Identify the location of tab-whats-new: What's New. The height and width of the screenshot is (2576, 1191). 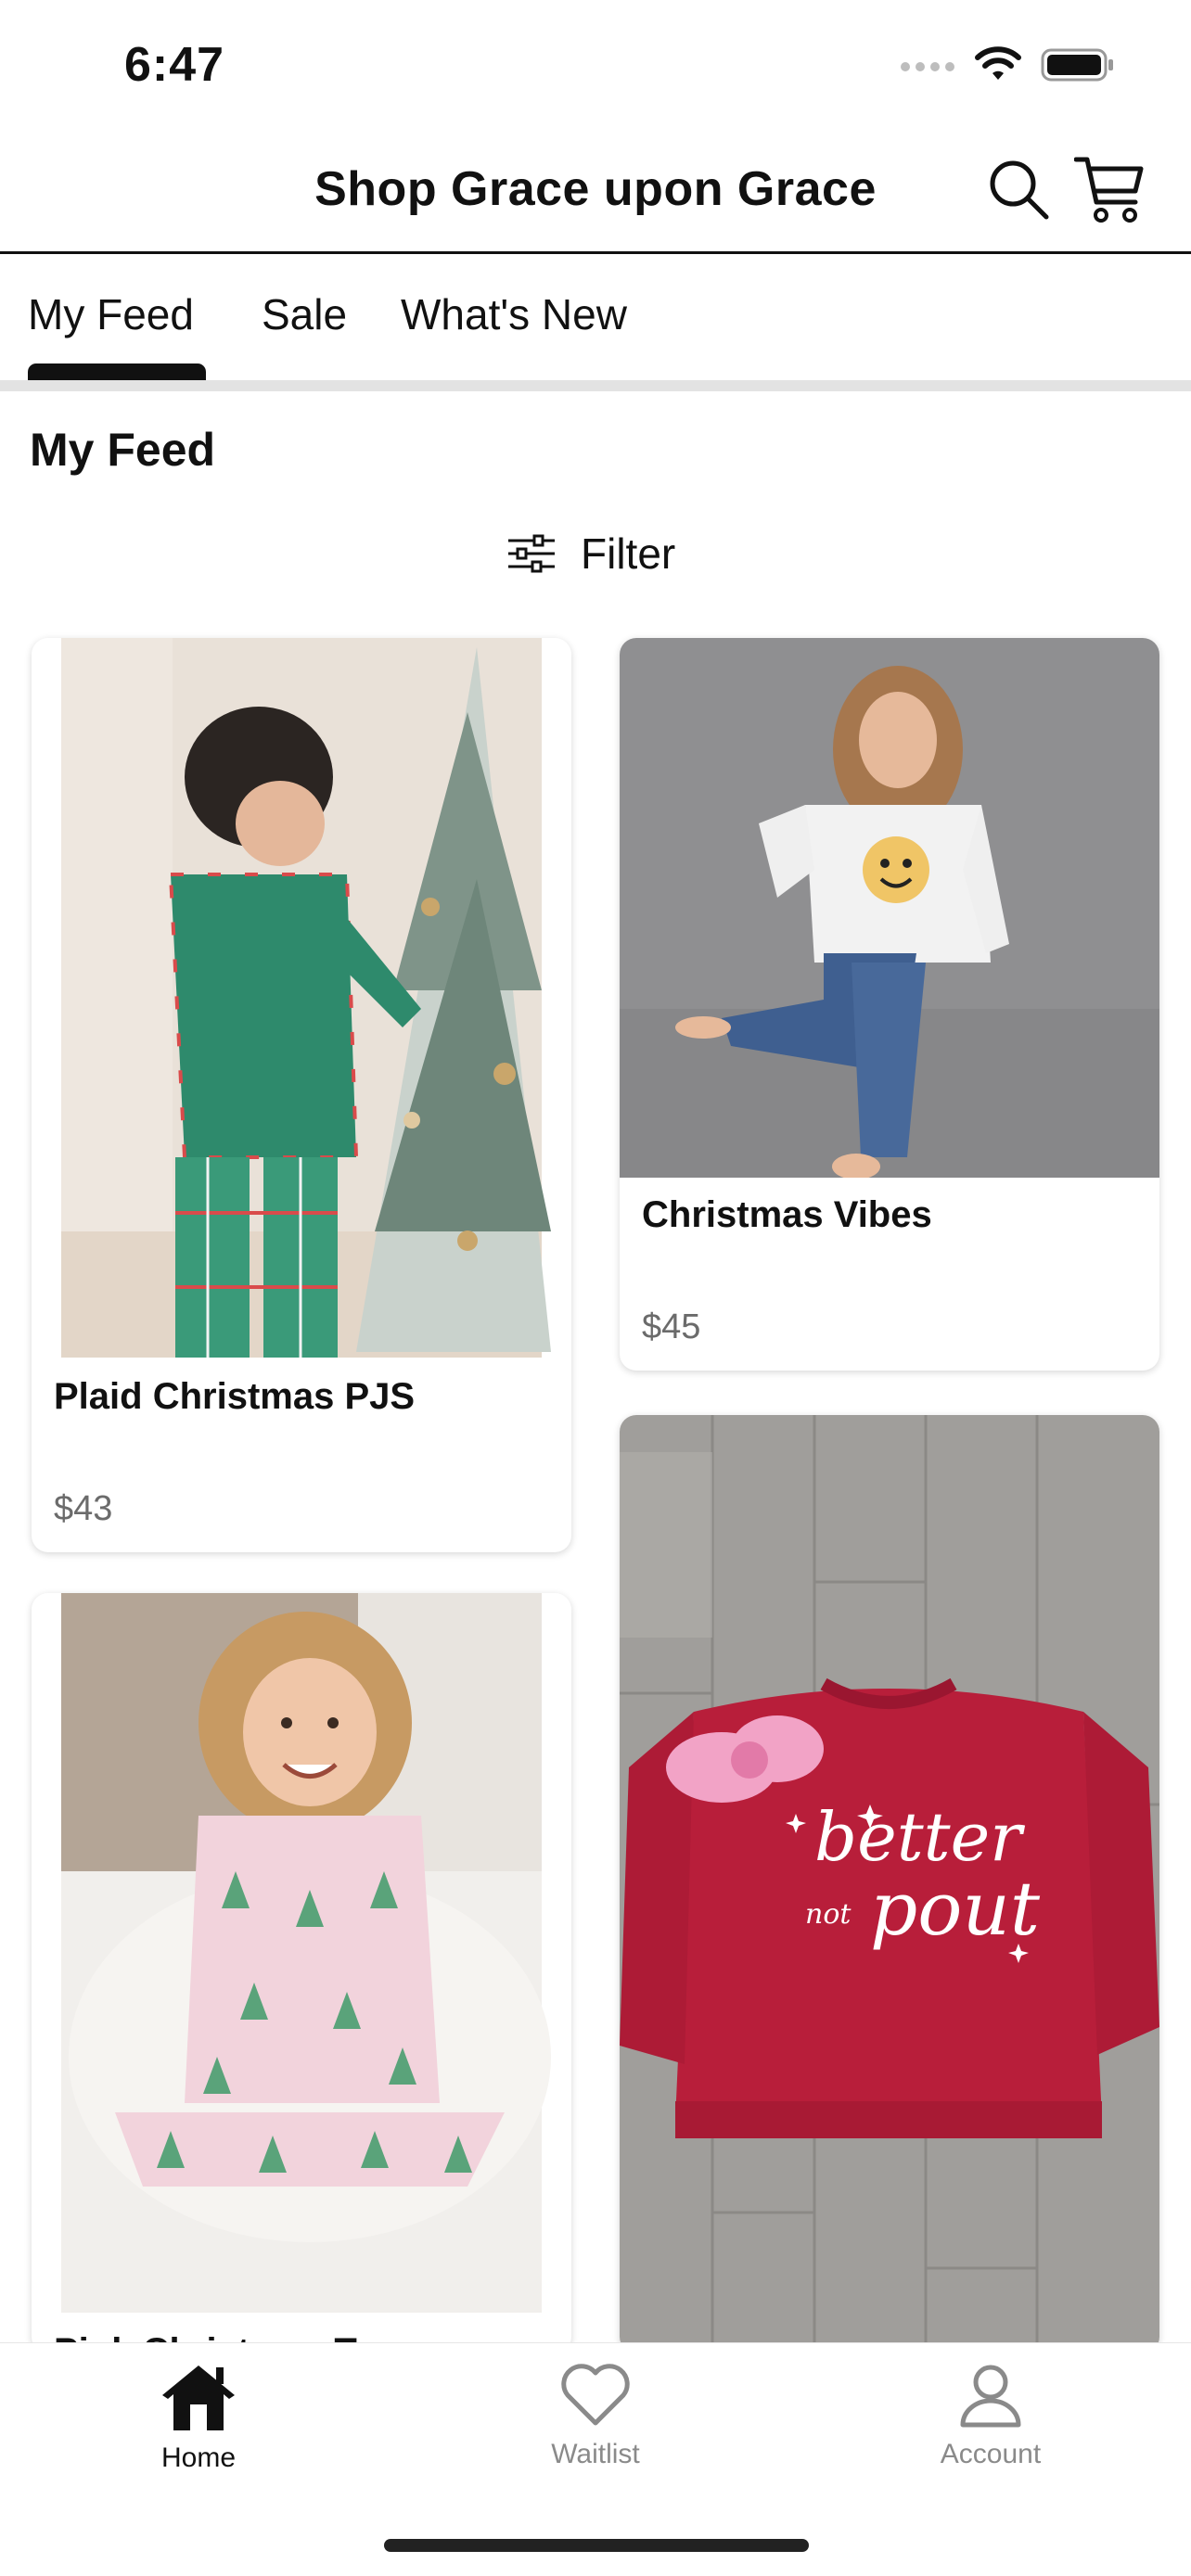
(514, 314).